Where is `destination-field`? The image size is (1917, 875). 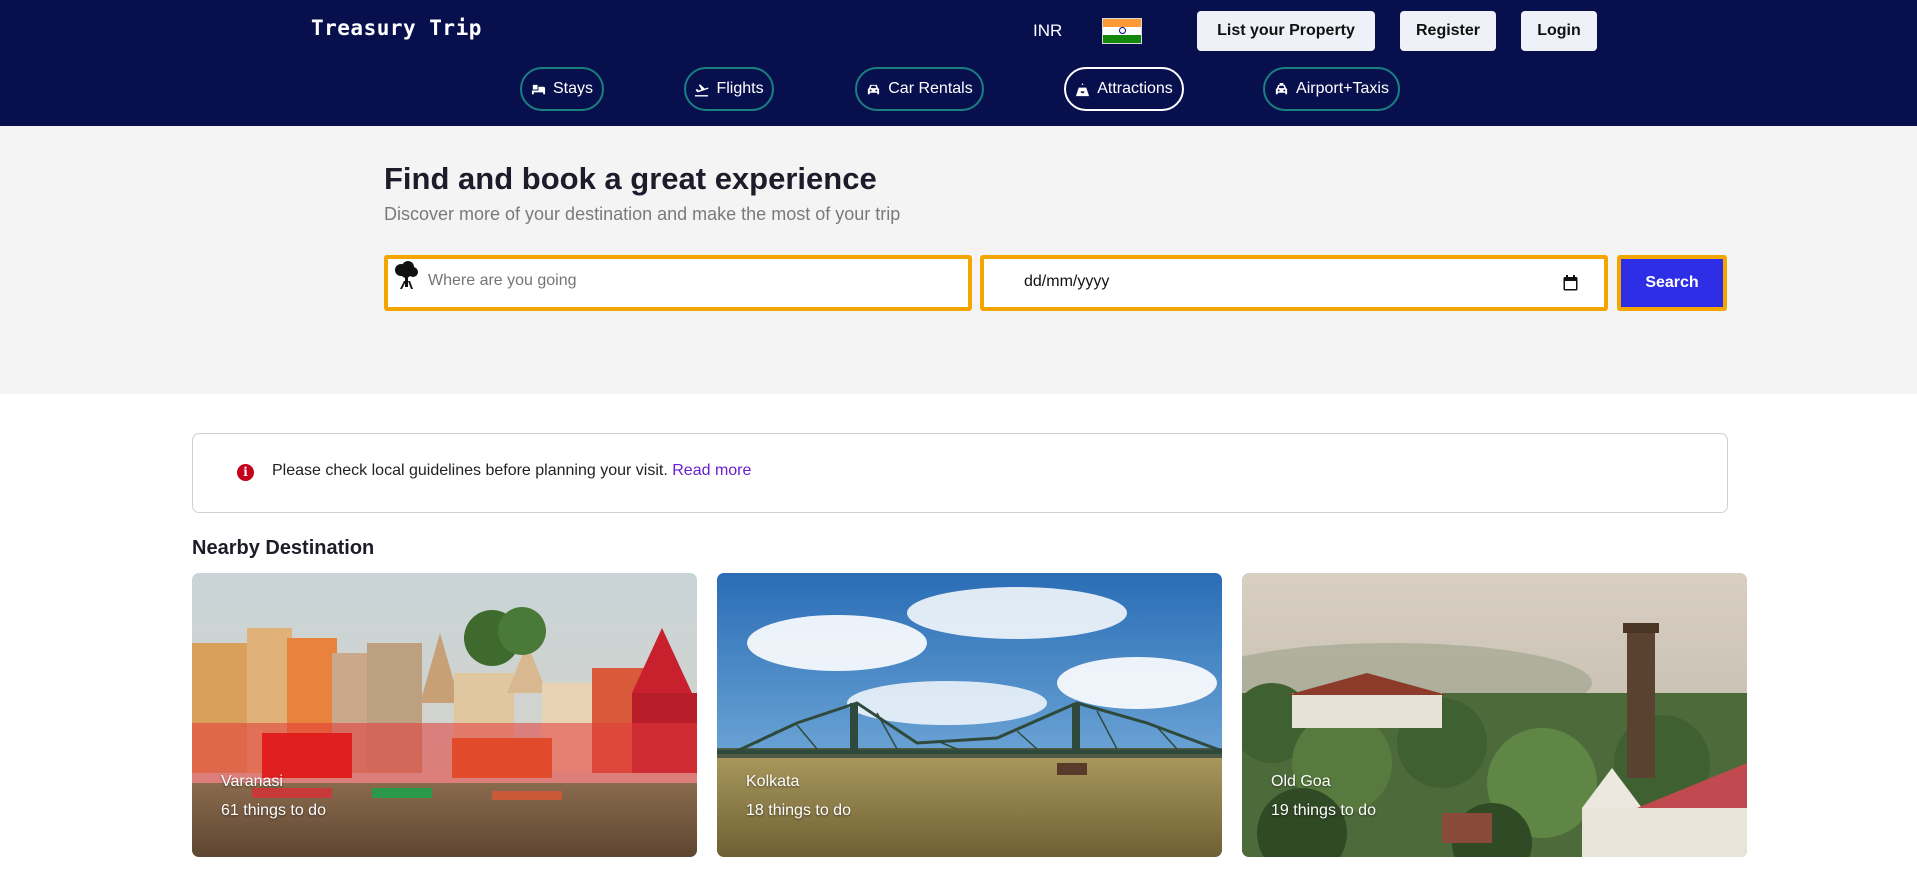 destination-field is located at coordinates (678, 283).